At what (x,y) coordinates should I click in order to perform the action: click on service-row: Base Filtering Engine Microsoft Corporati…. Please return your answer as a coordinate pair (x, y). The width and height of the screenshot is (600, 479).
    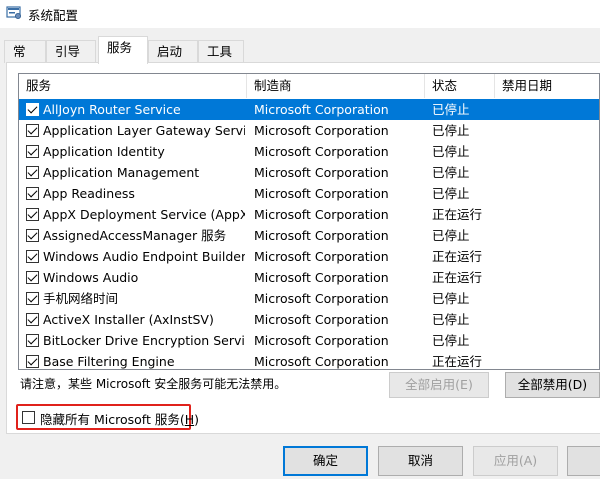
    Looking at the image, I should click on (309, 360).